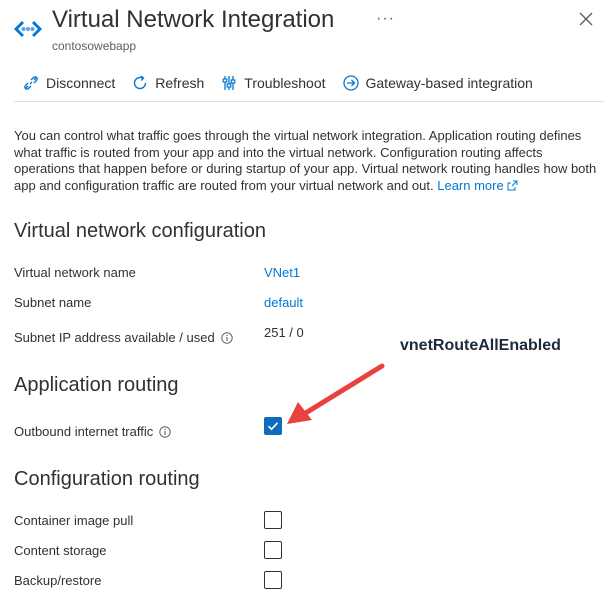  I want to click on troubleshoot-icon, so click(229, 83).